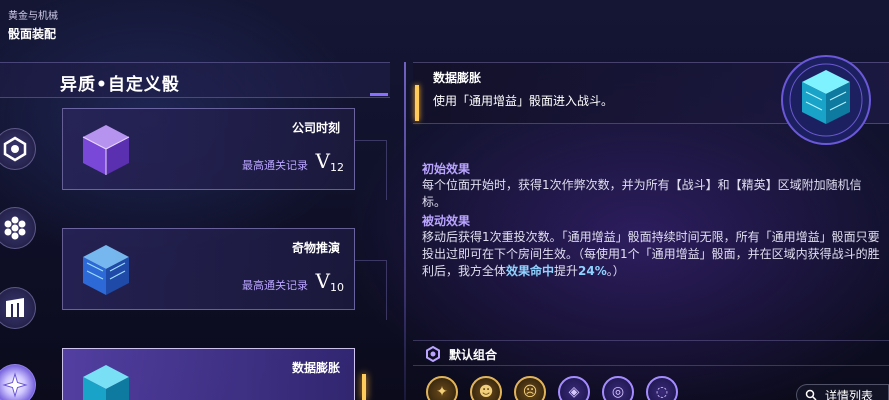 This screenshot has width=889, height=400. What do you see at coordinates (195, 80) in the screenshot?
I see `section-header: 异质•自定义骰` at bounding box center [195, 80].